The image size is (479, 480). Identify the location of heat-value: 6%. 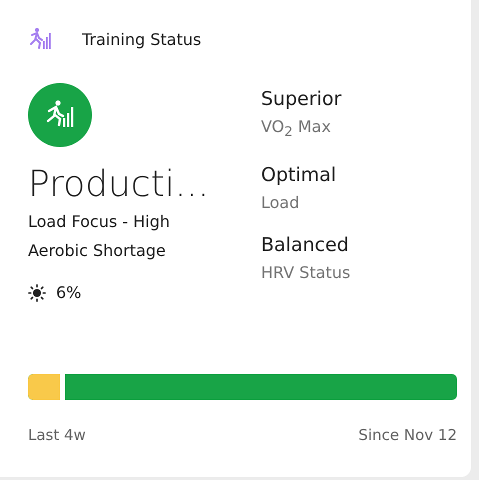
(69, 292).